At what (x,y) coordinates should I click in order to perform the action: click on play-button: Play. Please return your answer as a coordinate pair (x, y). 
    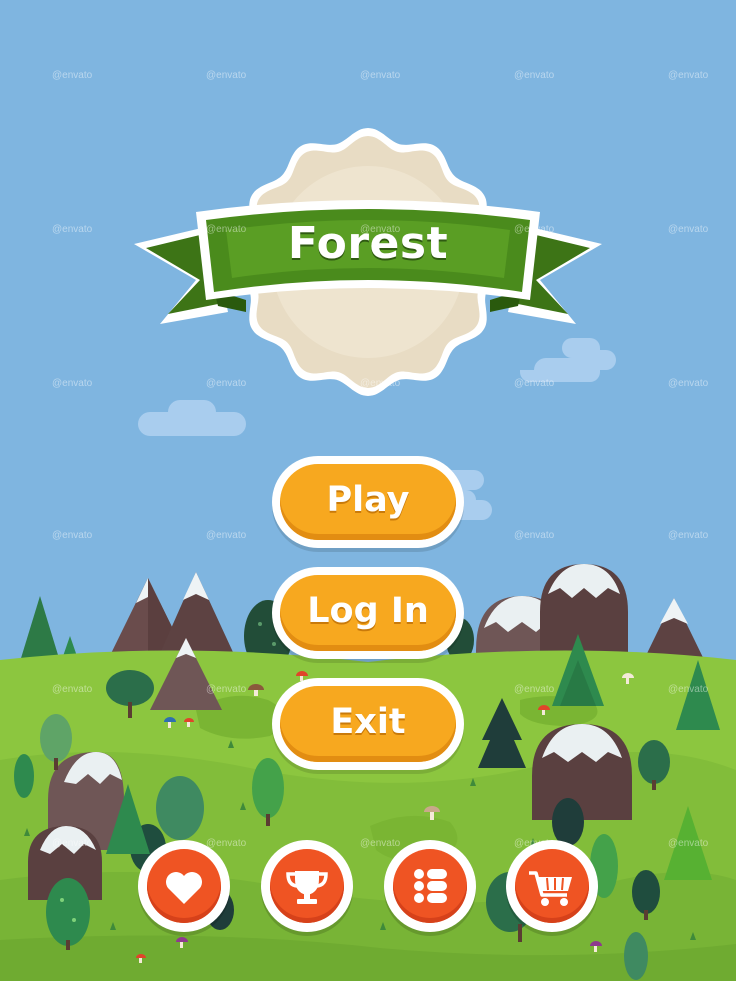
    Looking at the image, I should click on (368, 502).